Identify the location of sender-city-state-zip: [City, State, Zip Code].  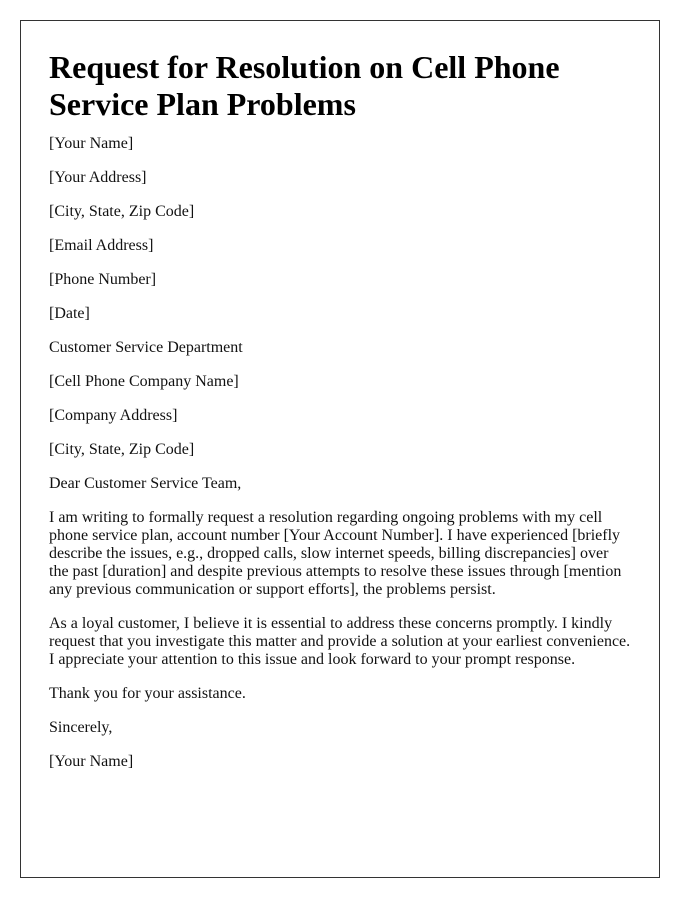
(122, 211).